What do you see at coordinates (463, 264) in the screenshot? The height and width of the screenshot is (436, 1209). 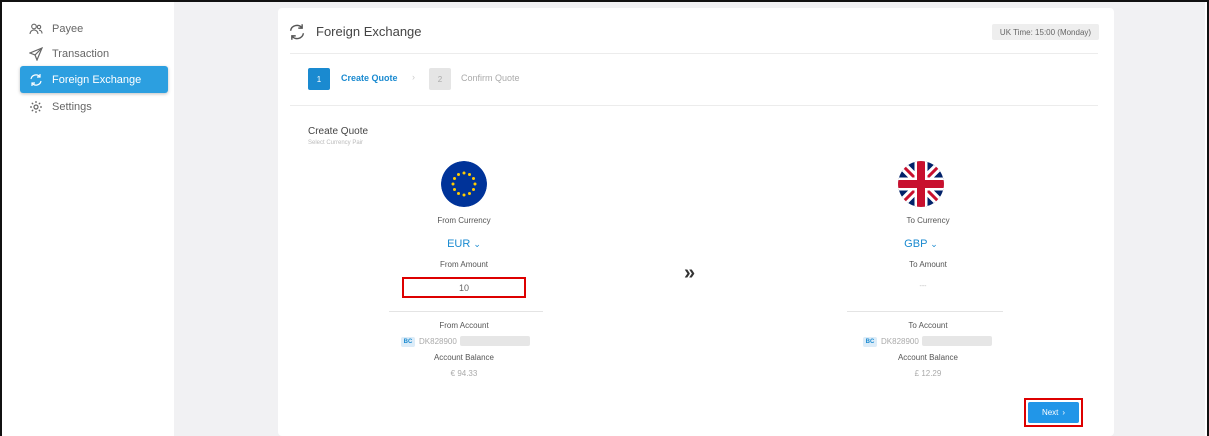 I see `from-amount-label: From Amount` at bounding box center [463, 264].